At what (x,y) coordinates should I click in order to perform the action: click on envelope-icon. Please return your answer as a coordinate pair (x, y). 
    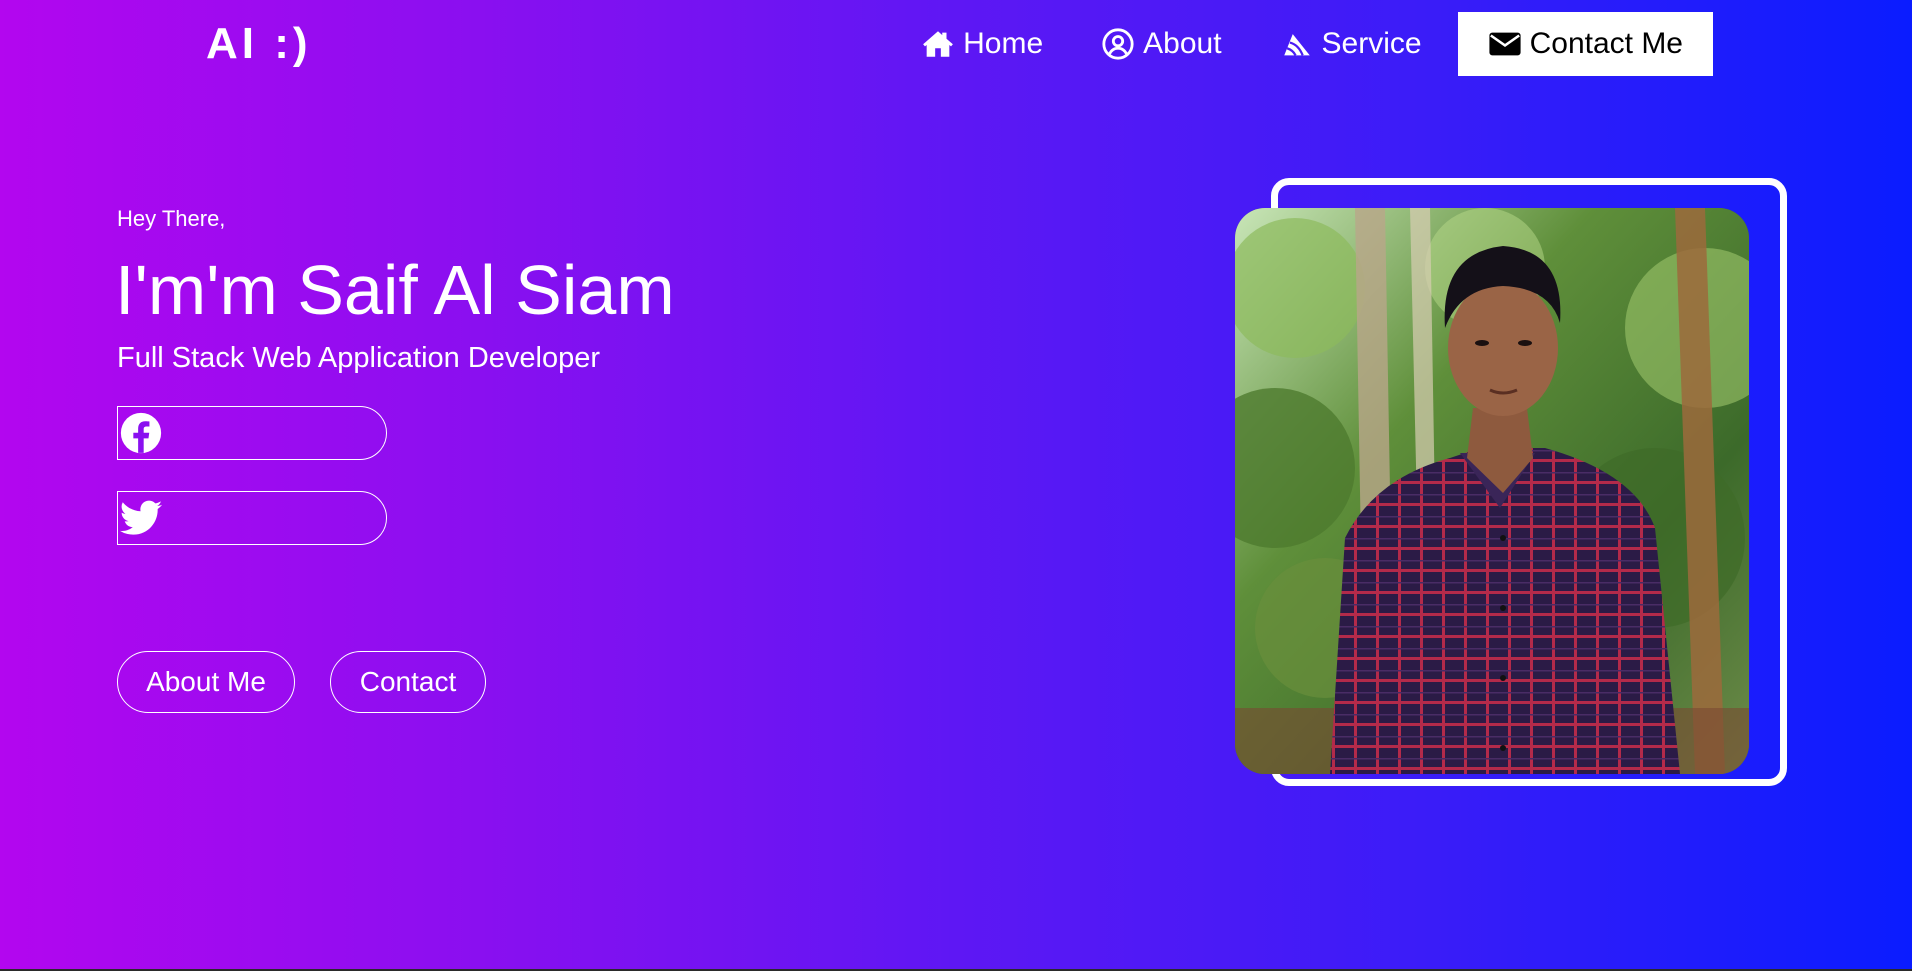
    Looking at the image, I should click on (1505, 44).